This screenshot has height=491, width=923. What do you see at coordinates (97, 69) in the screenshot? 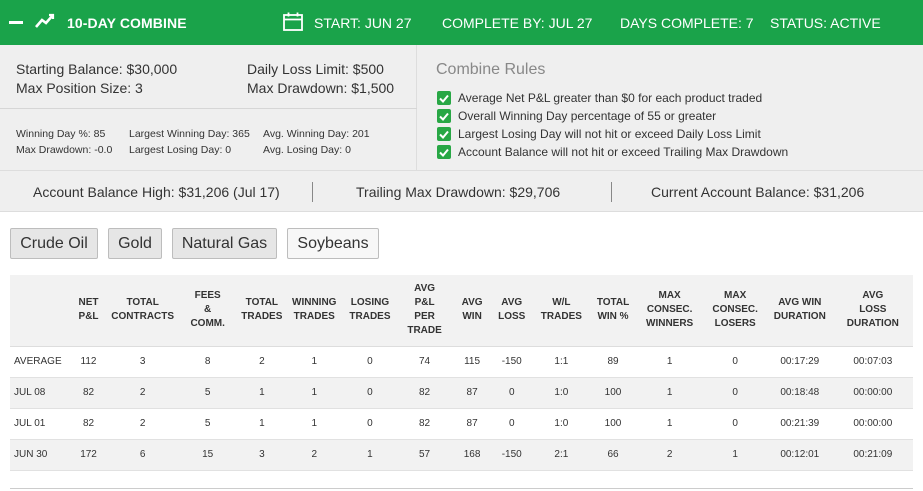
I see `starting-balance: Starting Balance: $30,000` at bounding box center [97, 69].